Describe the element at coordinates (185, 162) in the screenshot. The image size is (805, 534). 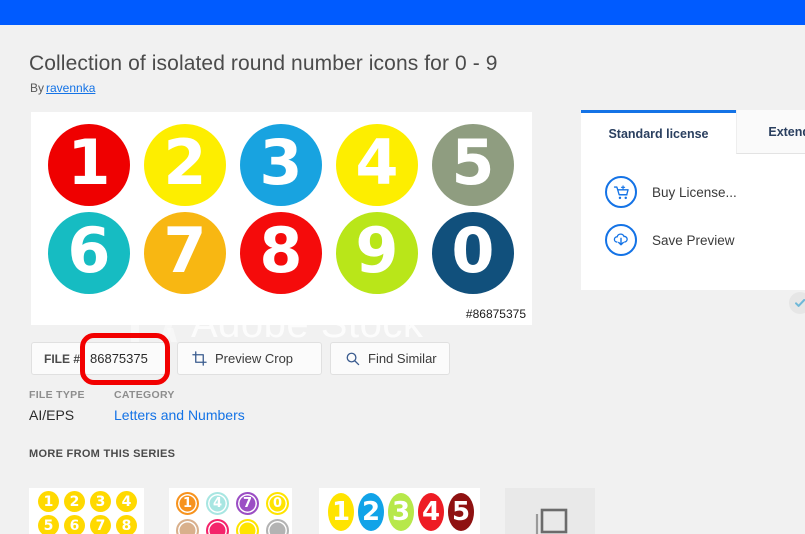
I see `number-icon-digit: 2` at that location.